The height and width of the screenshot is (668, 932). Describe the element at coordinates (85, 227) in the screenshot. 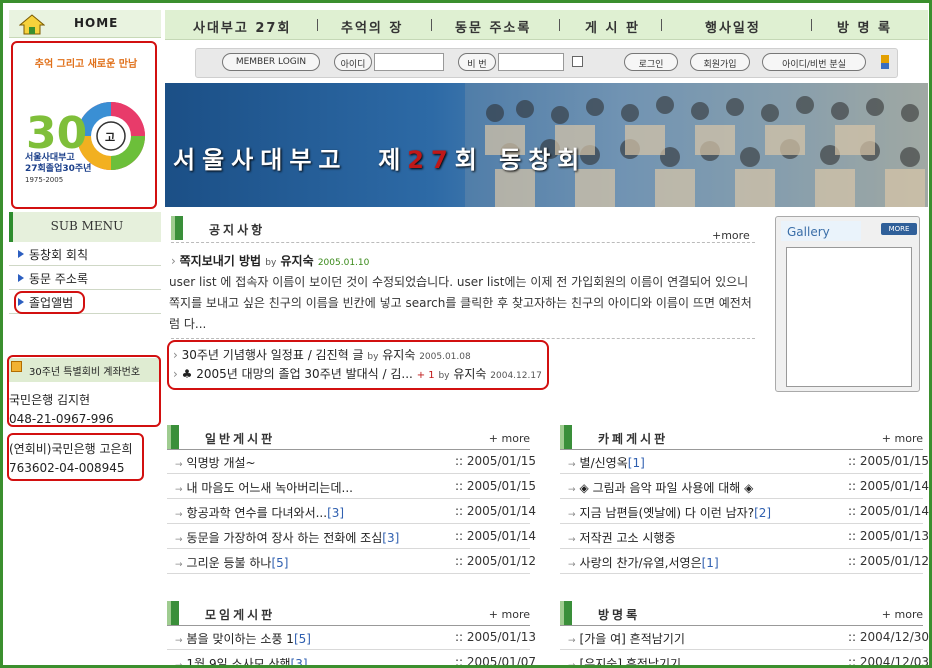

I see `submenu-title: SUB MENU` at that location.